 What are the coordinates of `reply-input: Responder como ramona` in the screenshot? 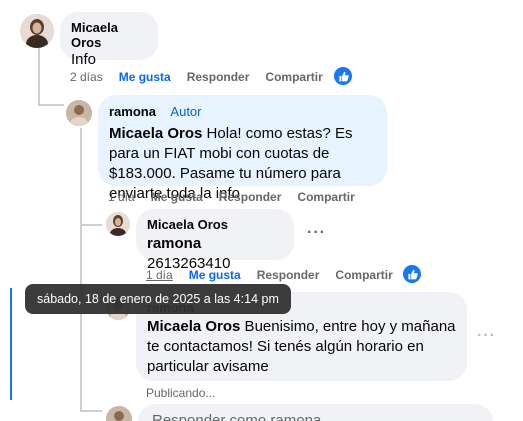 It's located at (315, 412).